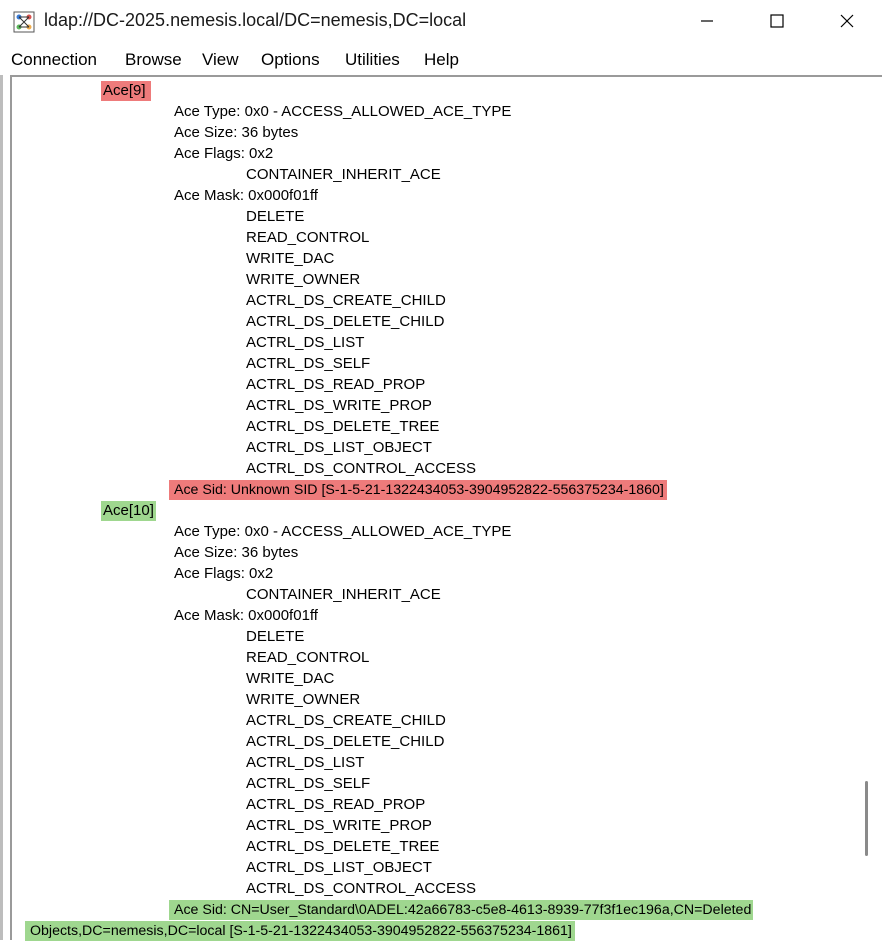 The width and height of the screenshot is (882, 941). I want to click on ace-9-mask-value: WRITE_DAC, so click(290, 258).